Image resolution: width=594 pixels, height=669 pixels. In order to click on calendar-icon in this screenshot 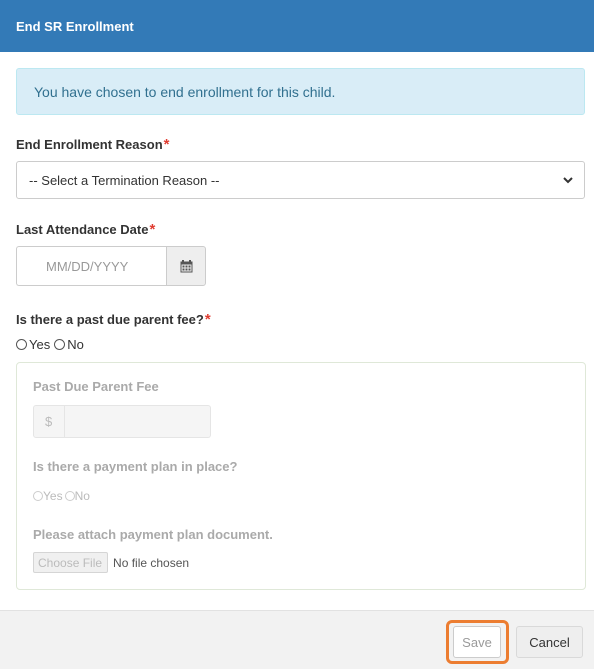, I will do `click(186, 266)`.